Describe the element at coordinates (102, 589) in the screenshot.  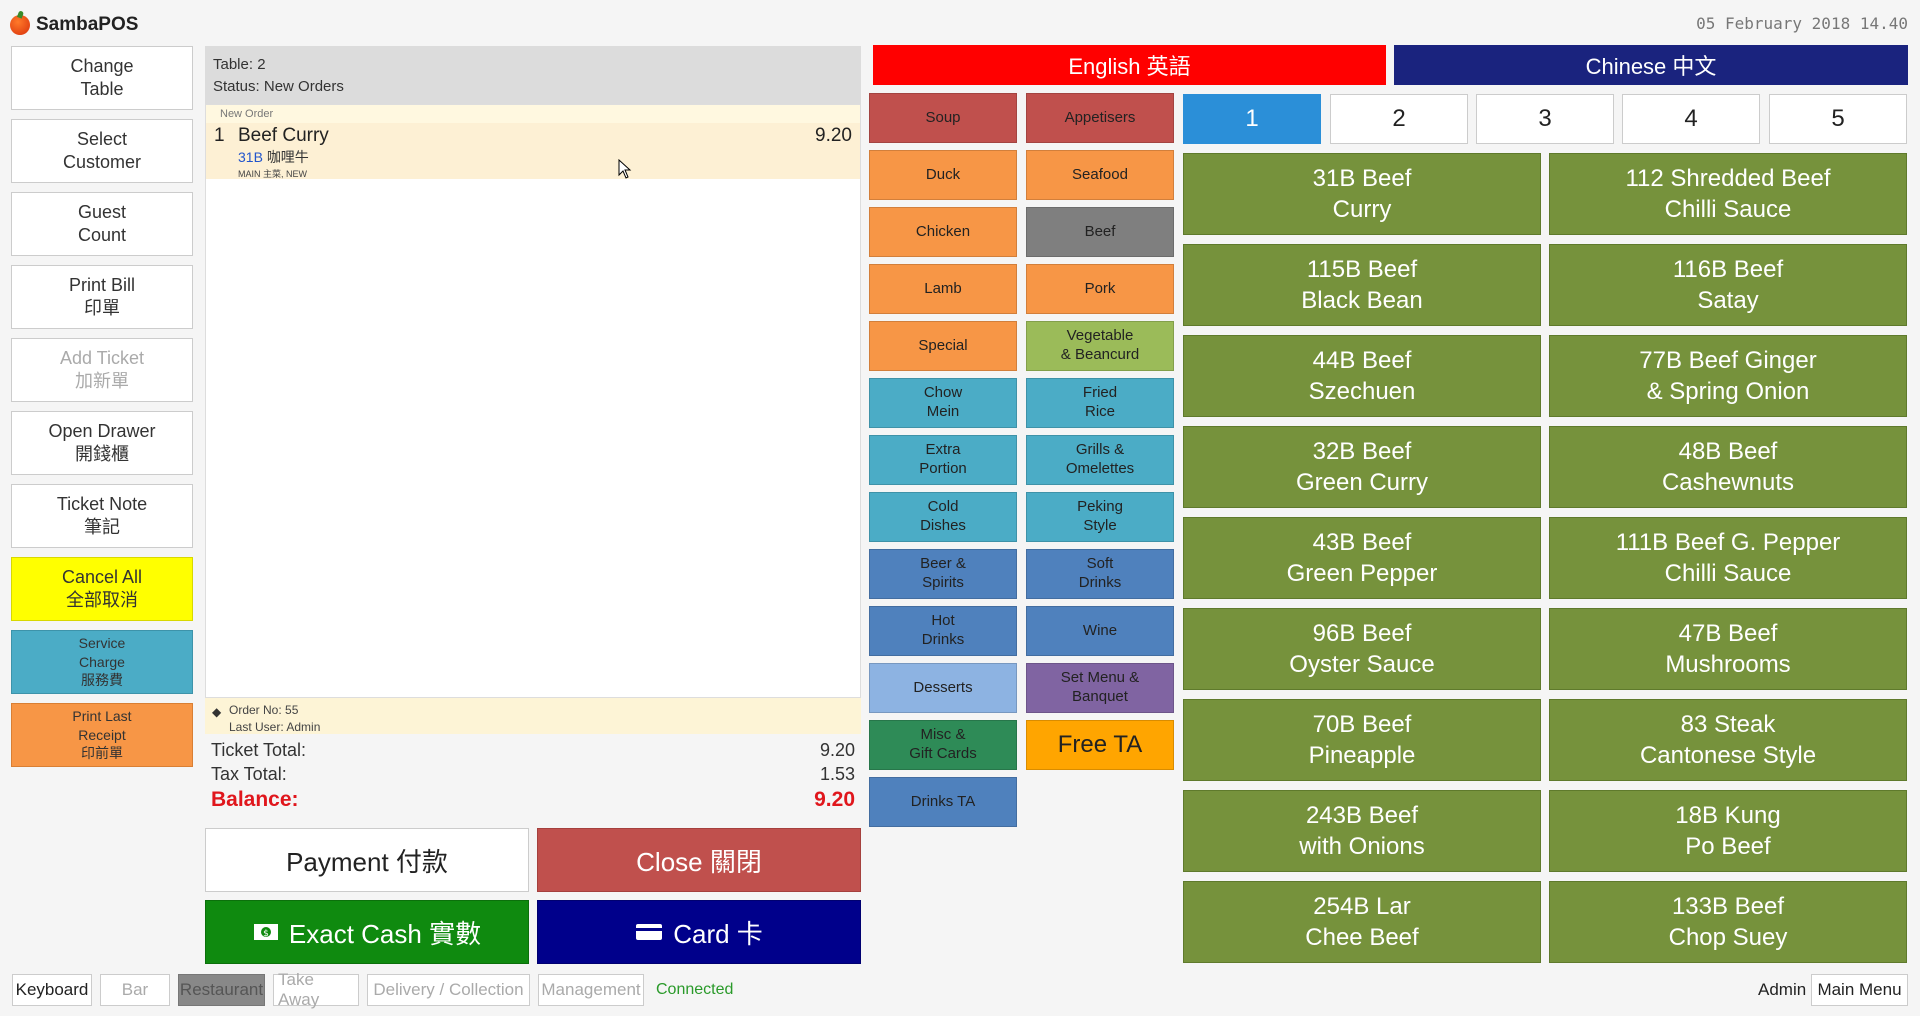
I see `cancel-all-button: Cancel All 全部取消` at that location.